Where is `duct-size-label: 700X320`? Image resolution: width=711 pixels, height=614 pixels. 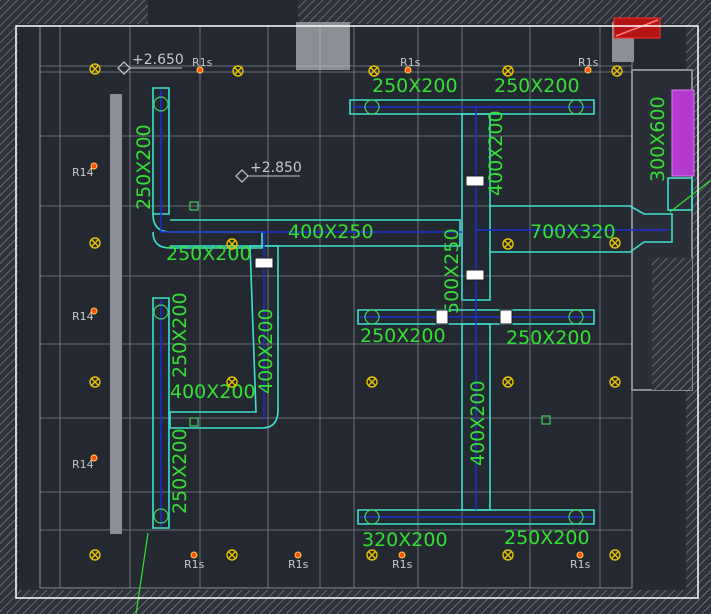 duct-size-label: 700X320 is located at coordinates (573, 232).